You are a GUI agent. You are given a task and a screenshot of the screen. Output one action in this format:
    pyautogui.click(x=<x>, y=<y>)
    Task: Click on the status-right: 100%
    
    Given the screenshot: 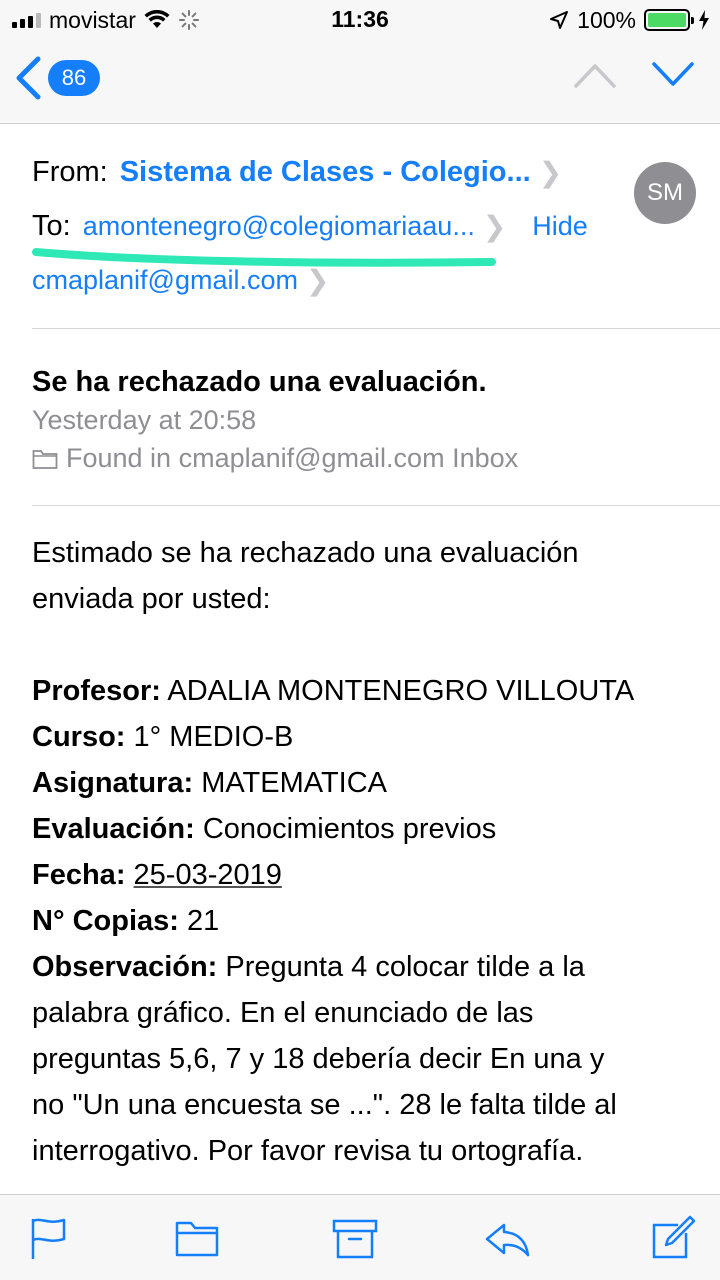 What is the action you would take?
    pyautogui.click(x=629, y=20)
    